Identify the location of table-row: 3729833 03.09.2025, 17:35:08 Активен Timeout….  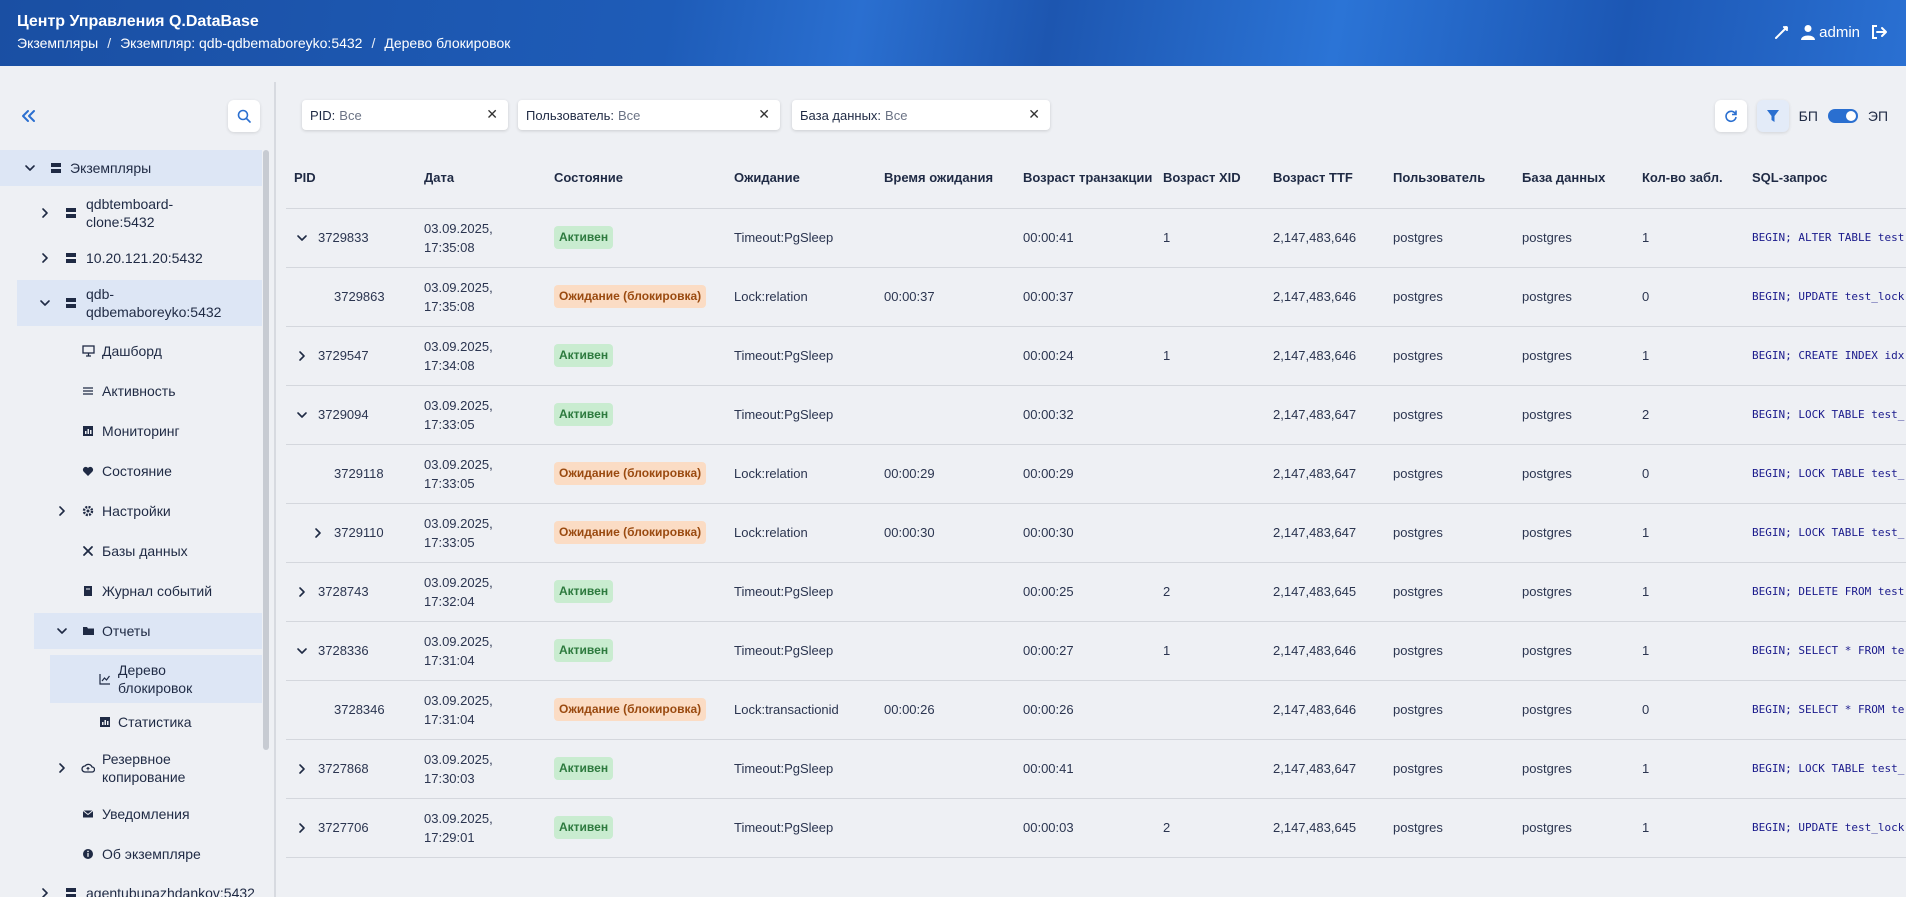
(1096, 238).